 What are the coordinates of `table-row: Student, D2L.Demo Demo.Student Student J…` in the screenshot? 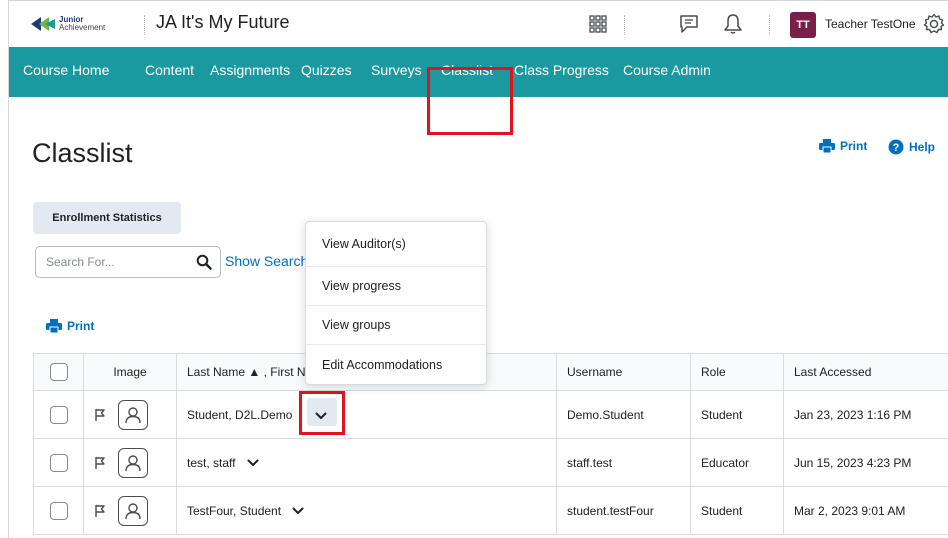 It's located at (490, 414).